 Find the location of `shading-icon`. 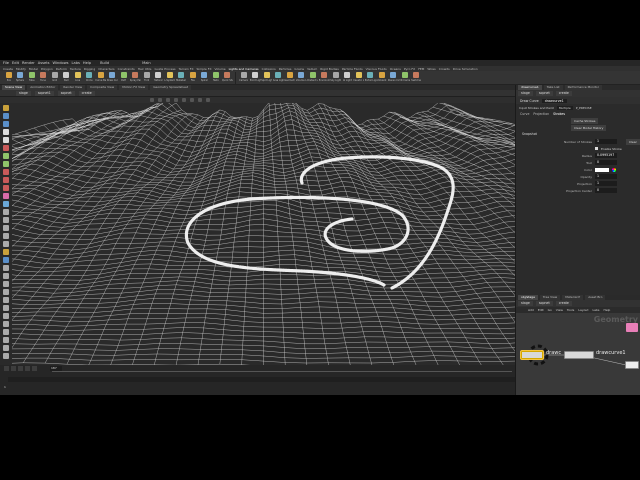

shading-icon is located at coordinates (168, 100).